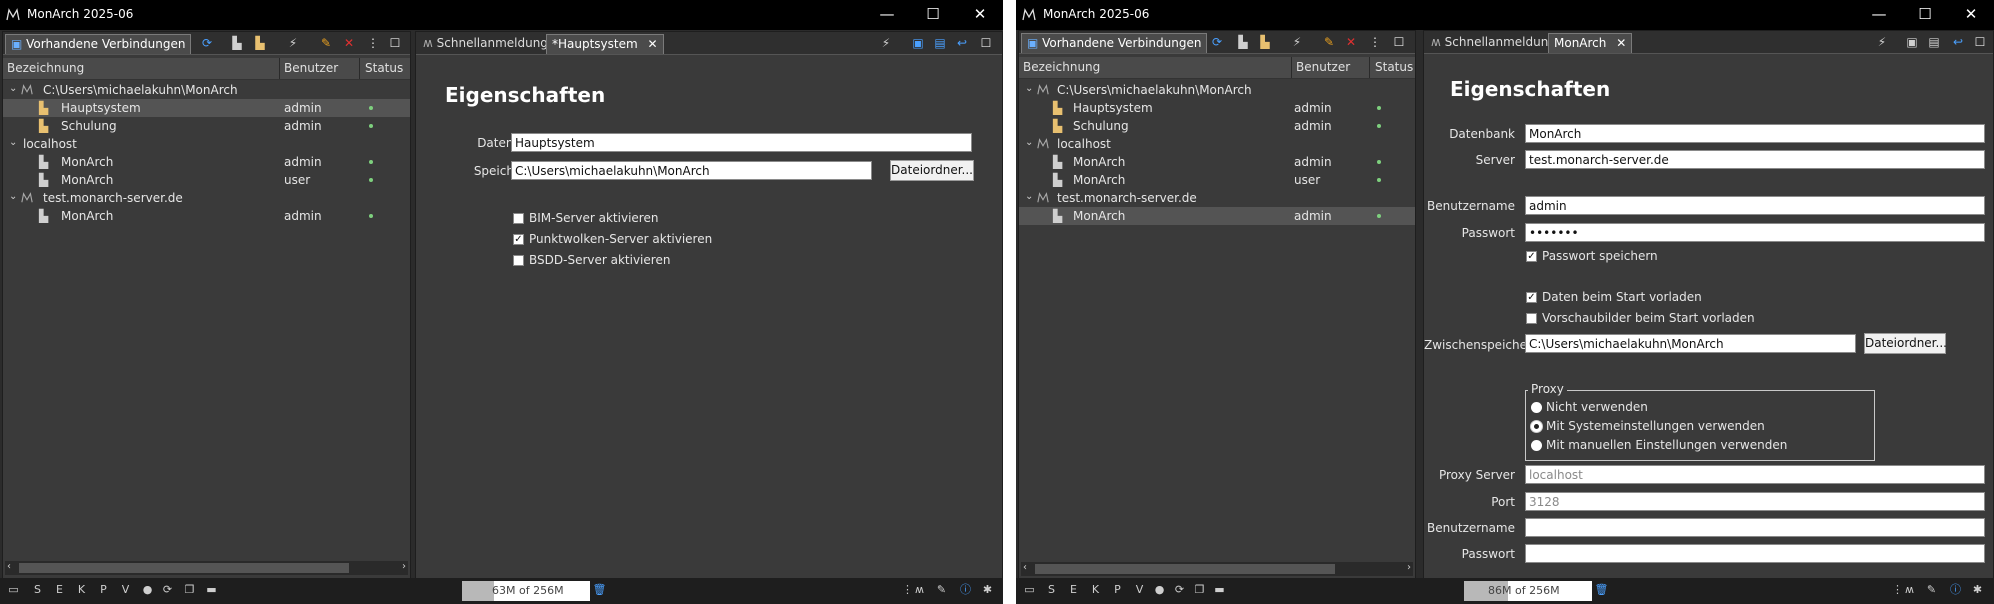 The width and height of the screenshot is (1994, 604). I want to click on proxy-none-radio, so click(1536, 407).